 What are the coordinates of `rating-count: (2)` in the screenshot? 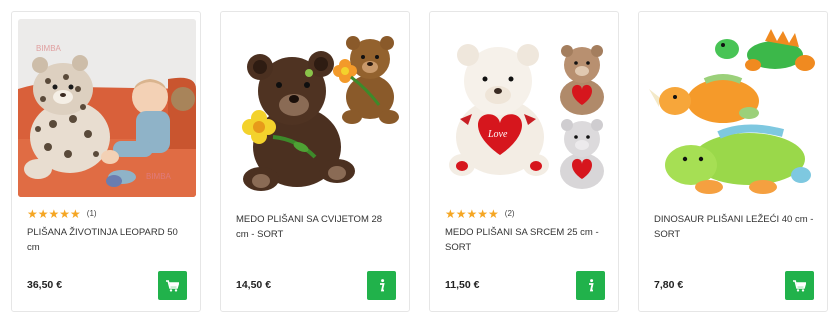 It's located at (509, 213).